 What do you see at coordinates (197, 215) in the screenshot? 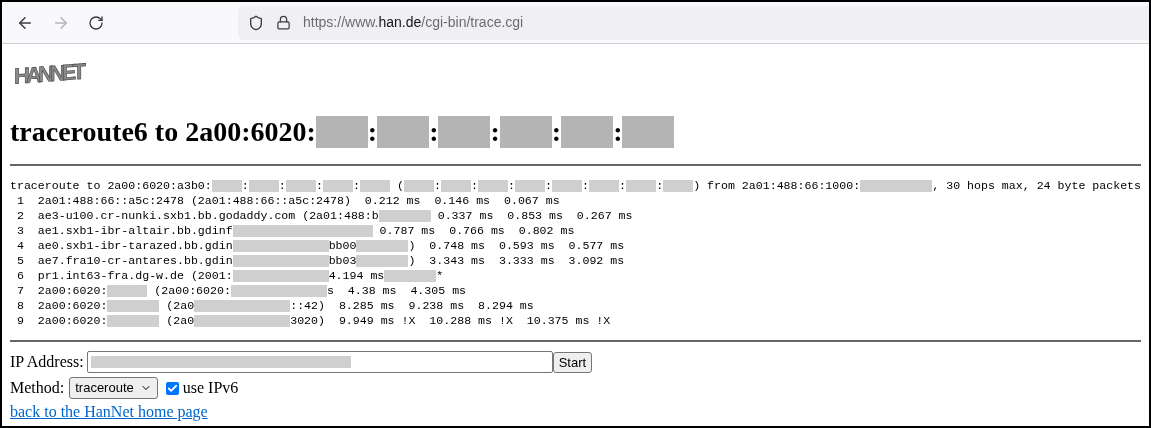
I see `output-text: 2 ae3-u100.cr-nunki.sxb1.bb.godaddy.com (2a01:488:b` at bounding box center [197, 215].